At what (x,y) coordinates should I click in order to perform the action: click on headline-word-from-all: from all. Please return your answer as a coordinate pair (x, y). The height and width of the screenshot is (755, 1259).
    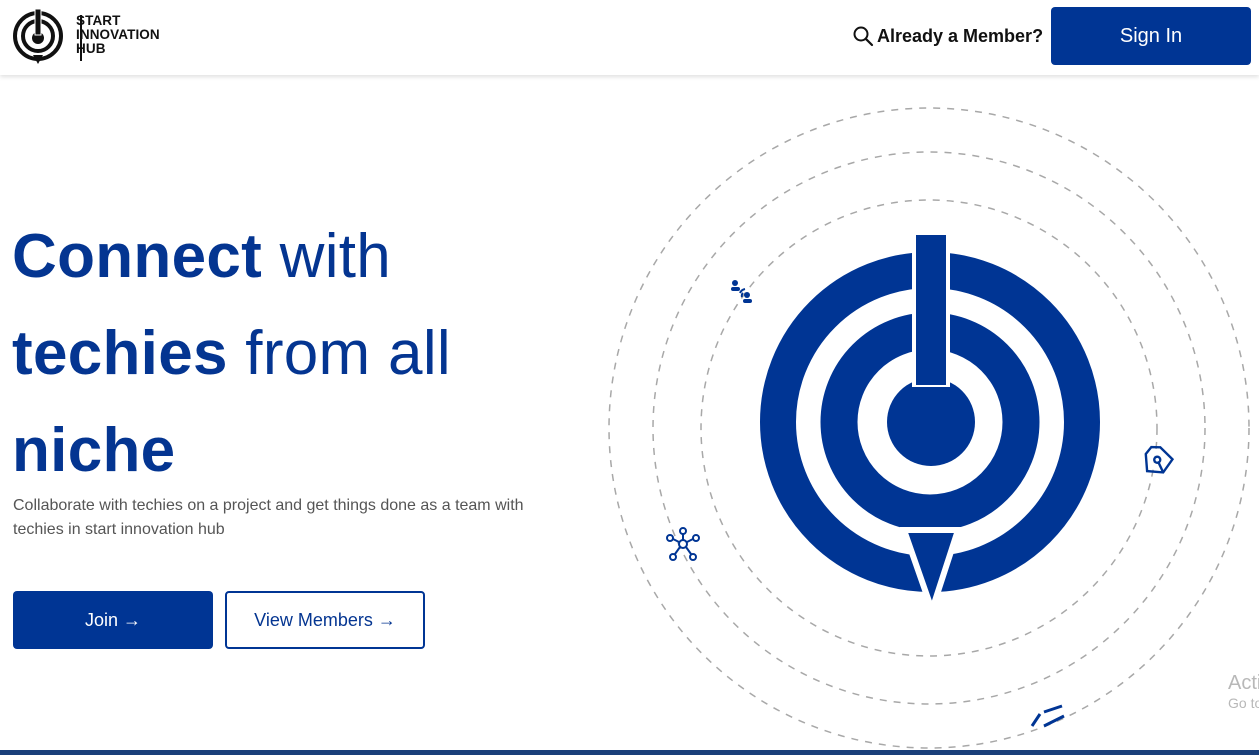
    Looking at the image, I should click on (339, 353).